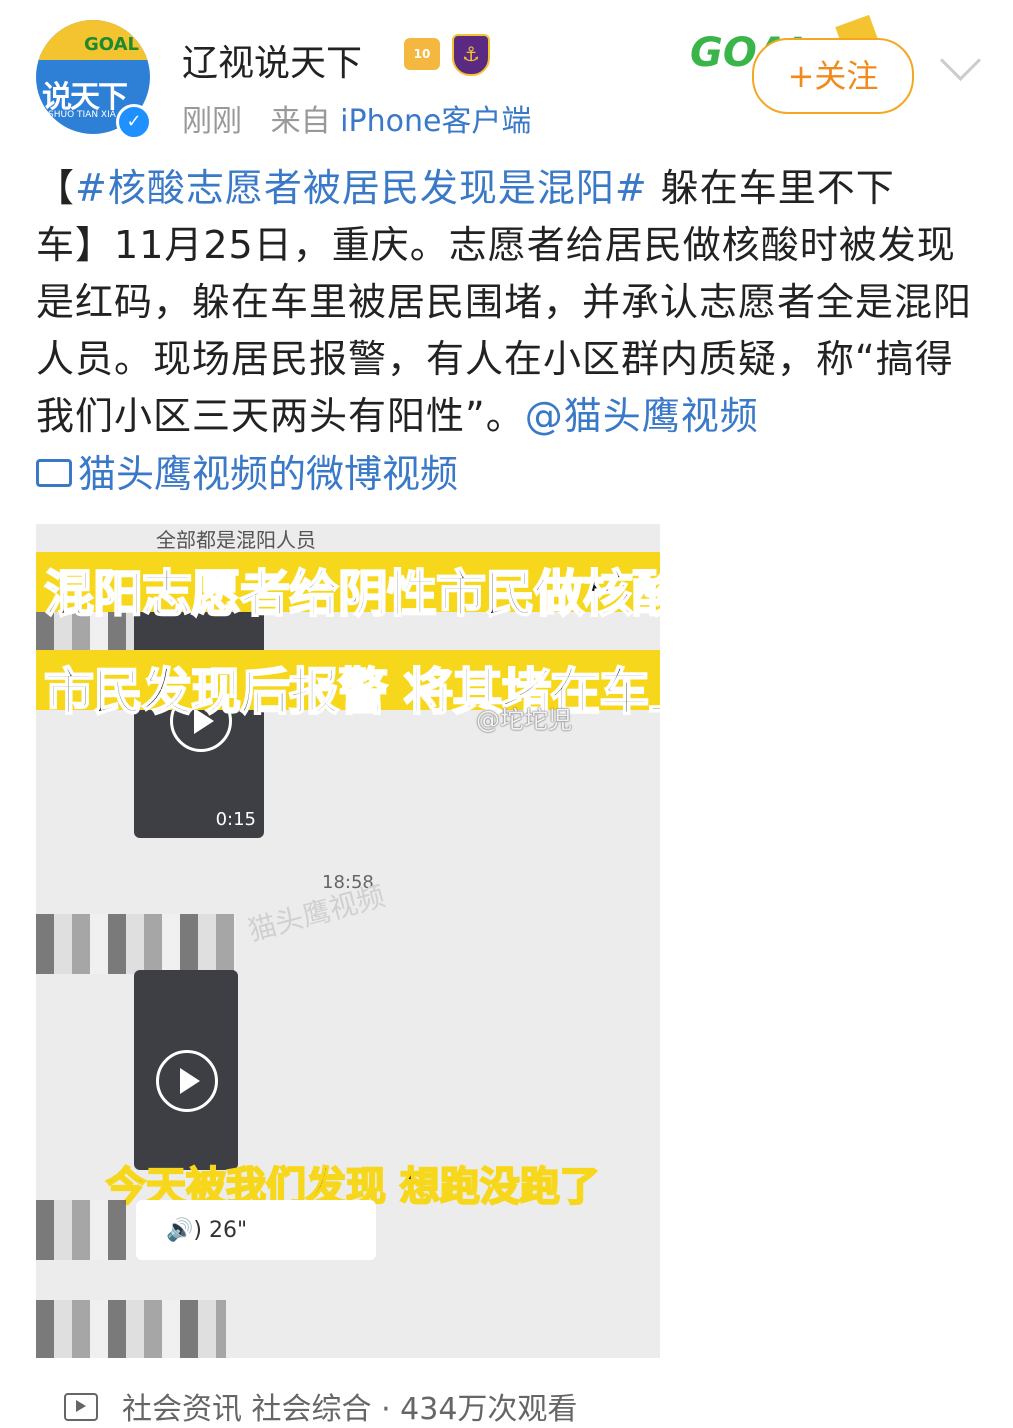 The image size is (1013, 1428). What do you see at coordinates (236, 540) in the screenshot?
I see `video-top-caption: 全部都是混阳人员` at bounding box center [236, 540].